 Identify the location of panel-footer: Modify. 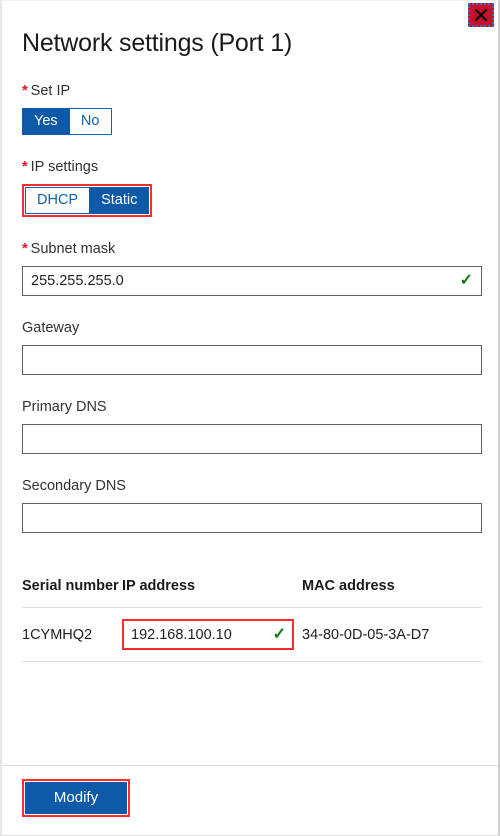
(250, 800).